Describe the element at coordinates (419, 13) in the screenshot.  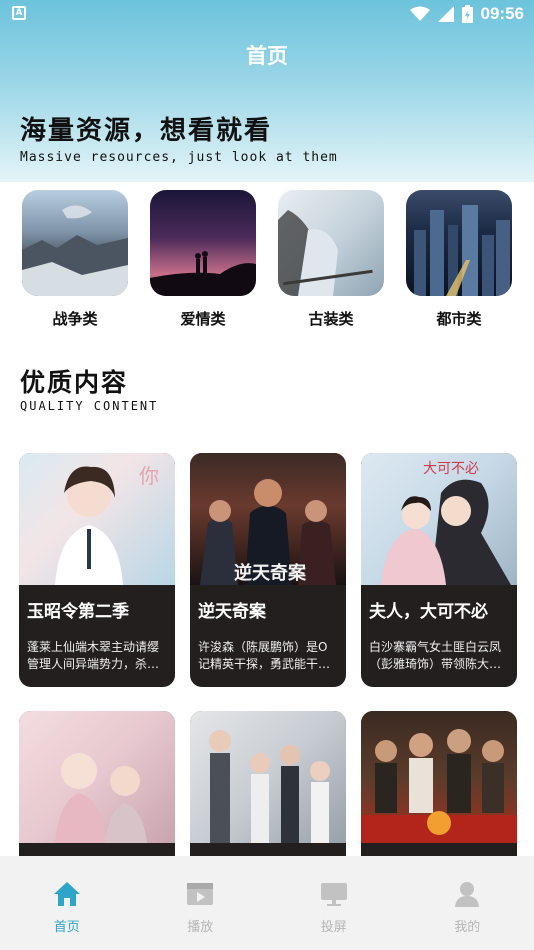
I see `wifi-icon` at that location.